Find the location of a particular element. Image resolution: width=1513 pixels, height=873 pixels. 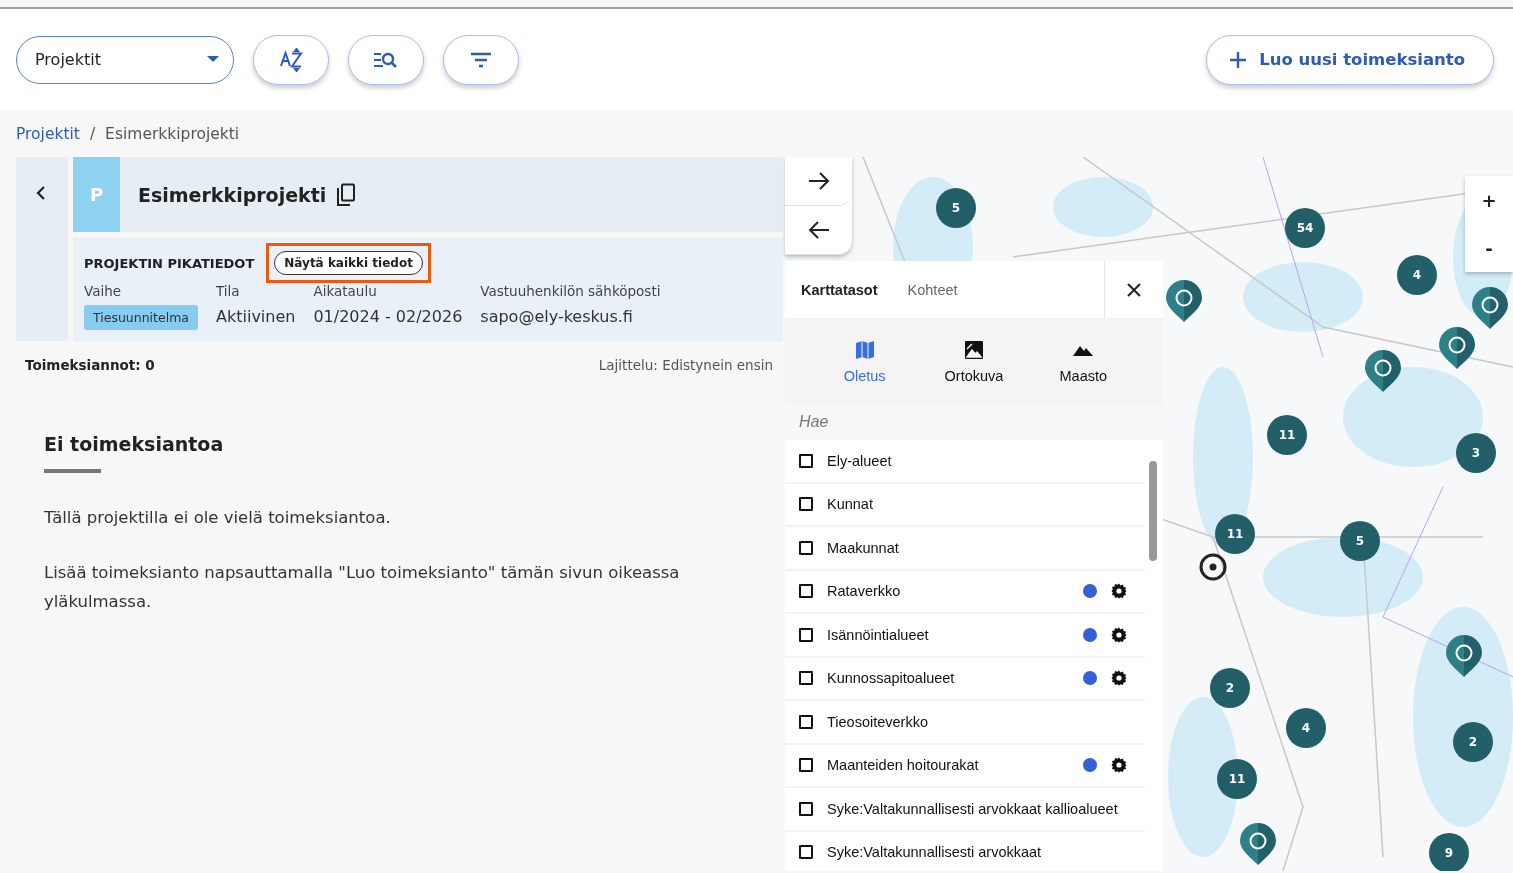

arrow-right-icon is located at coordinates (818, 181).